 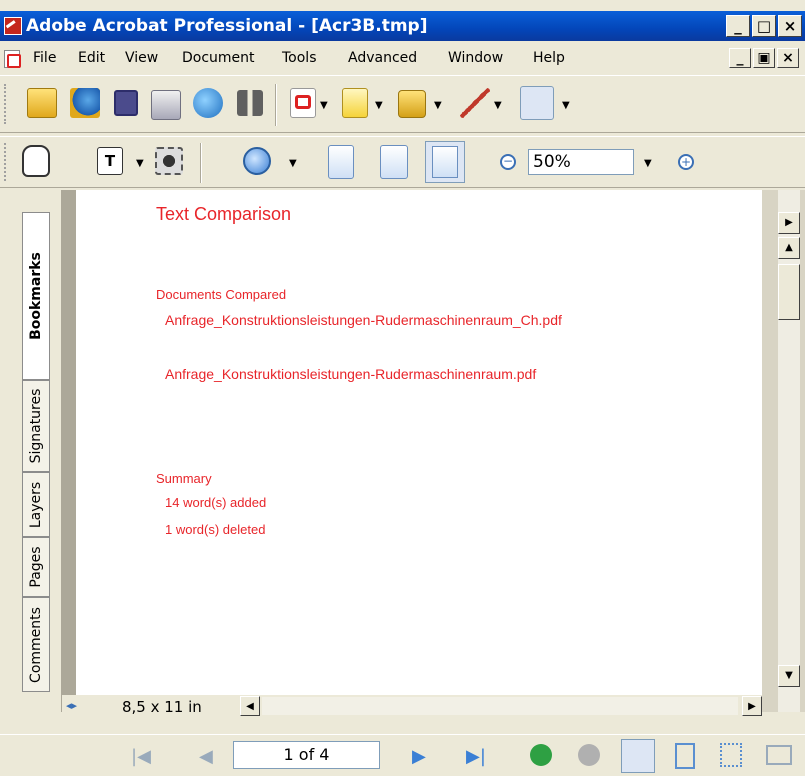 I want to click on menu-edit: Edit, so click(x=91, y=58).